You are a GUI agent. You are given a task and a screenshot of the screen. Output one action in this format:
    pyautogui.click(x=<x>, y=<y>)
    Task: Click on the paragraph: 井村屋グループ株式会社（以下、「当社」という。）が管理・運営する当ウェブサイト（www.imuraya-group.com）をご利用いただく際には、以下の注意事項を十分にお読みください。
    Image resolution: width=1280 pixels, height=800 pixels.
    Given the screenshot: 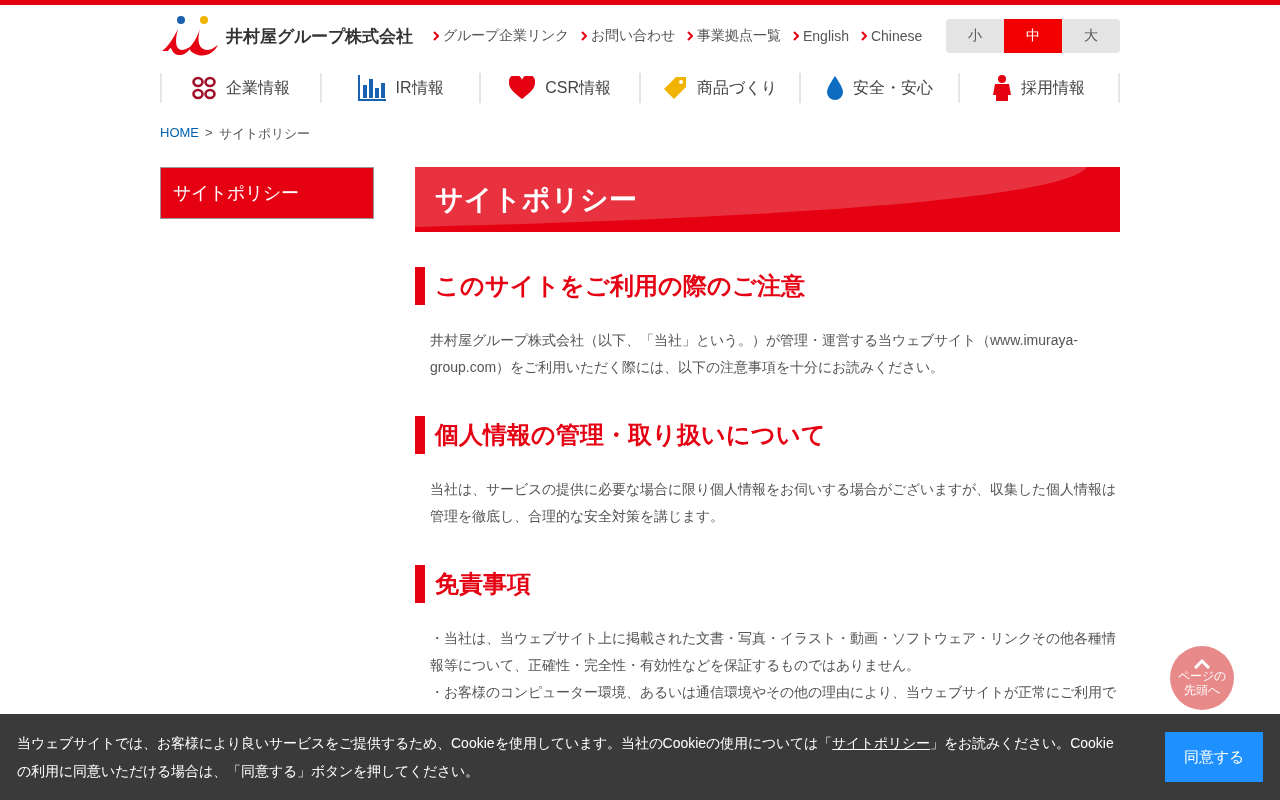 What is the action you would take?
    pyautogui.click(x=754, y=354)
    